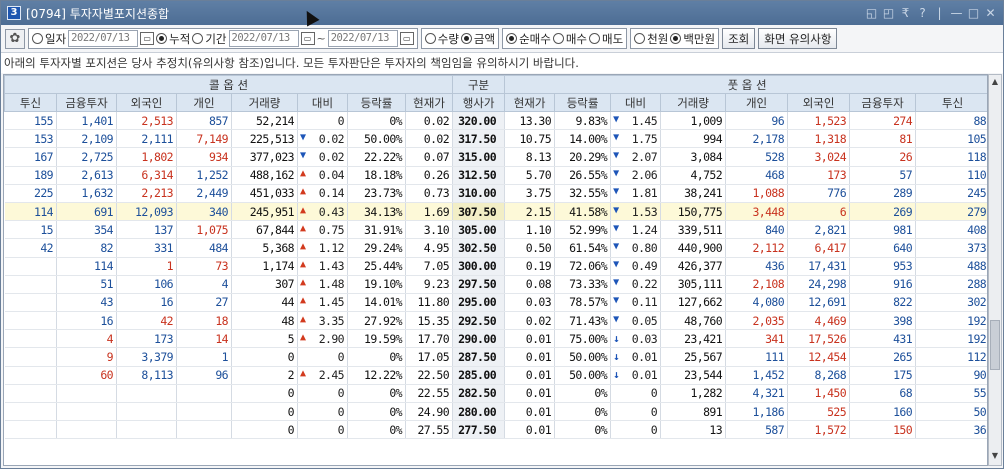 The width and height of the screenshot is (1004, 469). Describe the element at coordinates (640, 38) in the screenshot. I see `radio-thousand-won-dot` at that location.